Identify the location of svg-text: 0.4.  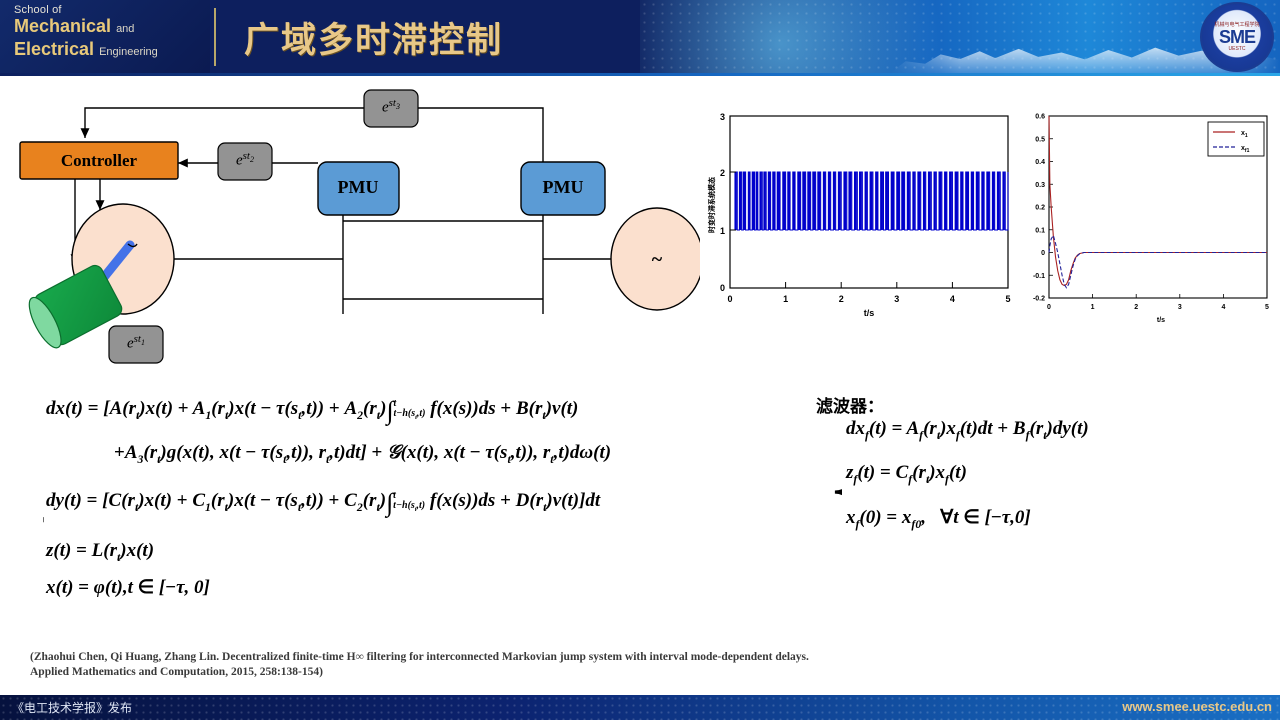
(1040, 162).